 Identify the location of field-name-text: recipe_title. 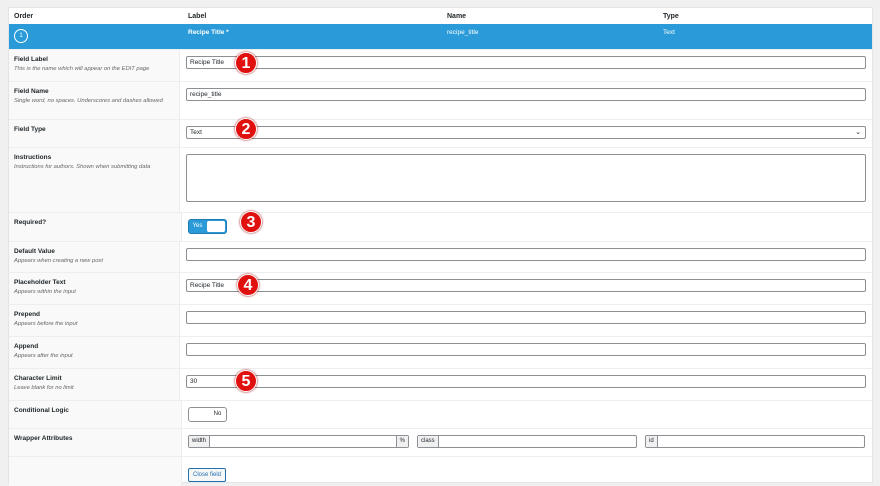
(463, 32).